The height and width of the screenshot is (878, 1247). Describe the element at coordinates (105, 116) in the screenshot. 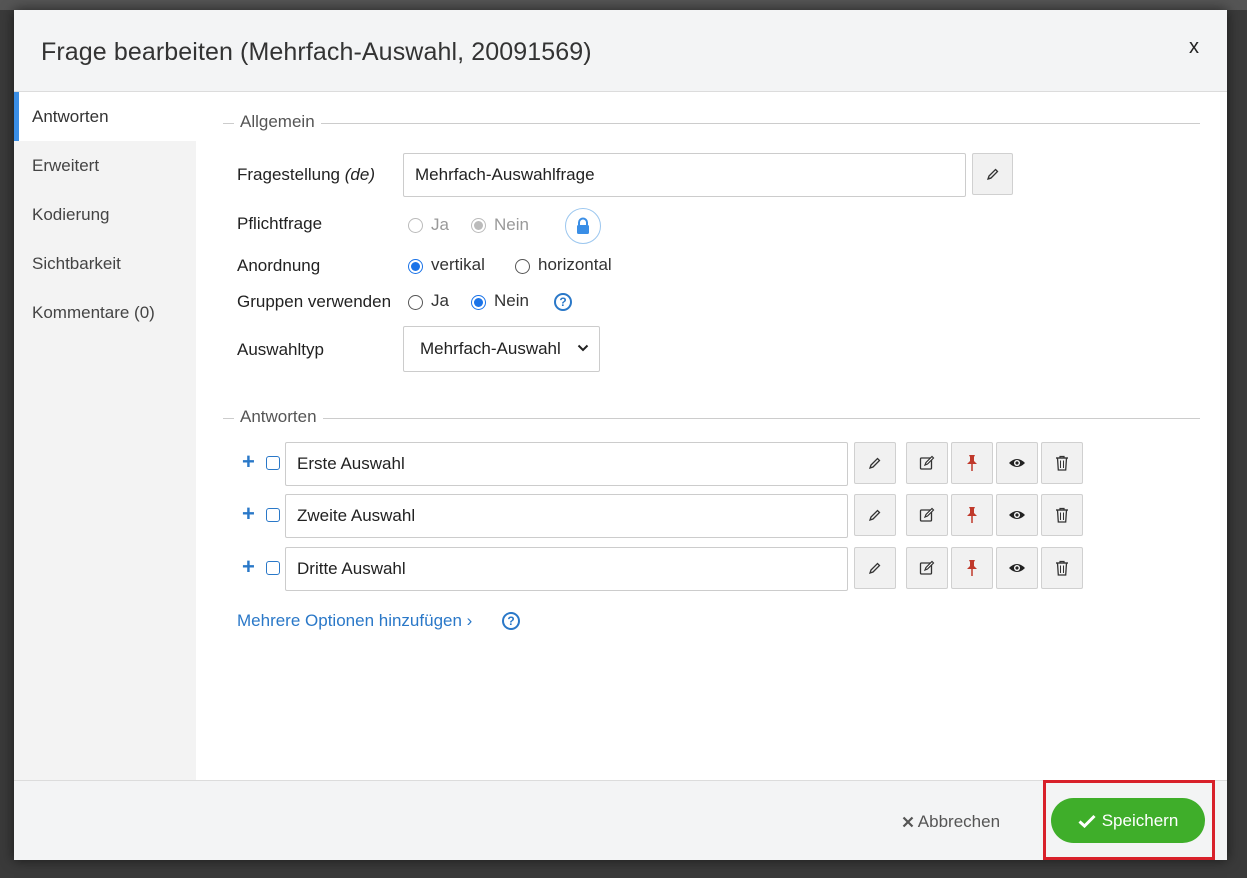

I see `sidebar-item-antworten: Antworten` at that location.